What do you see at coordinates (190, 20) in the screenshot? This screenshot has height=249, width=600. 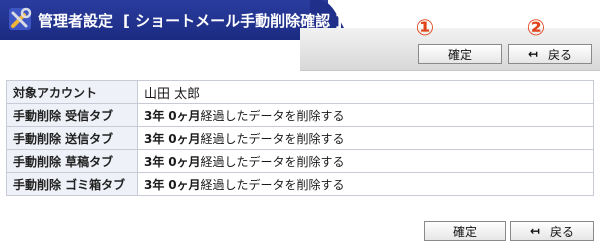 I see `page-title: 管理者設定[ ショートメール手動削除確認 ]` at bounding box center [190, 20].